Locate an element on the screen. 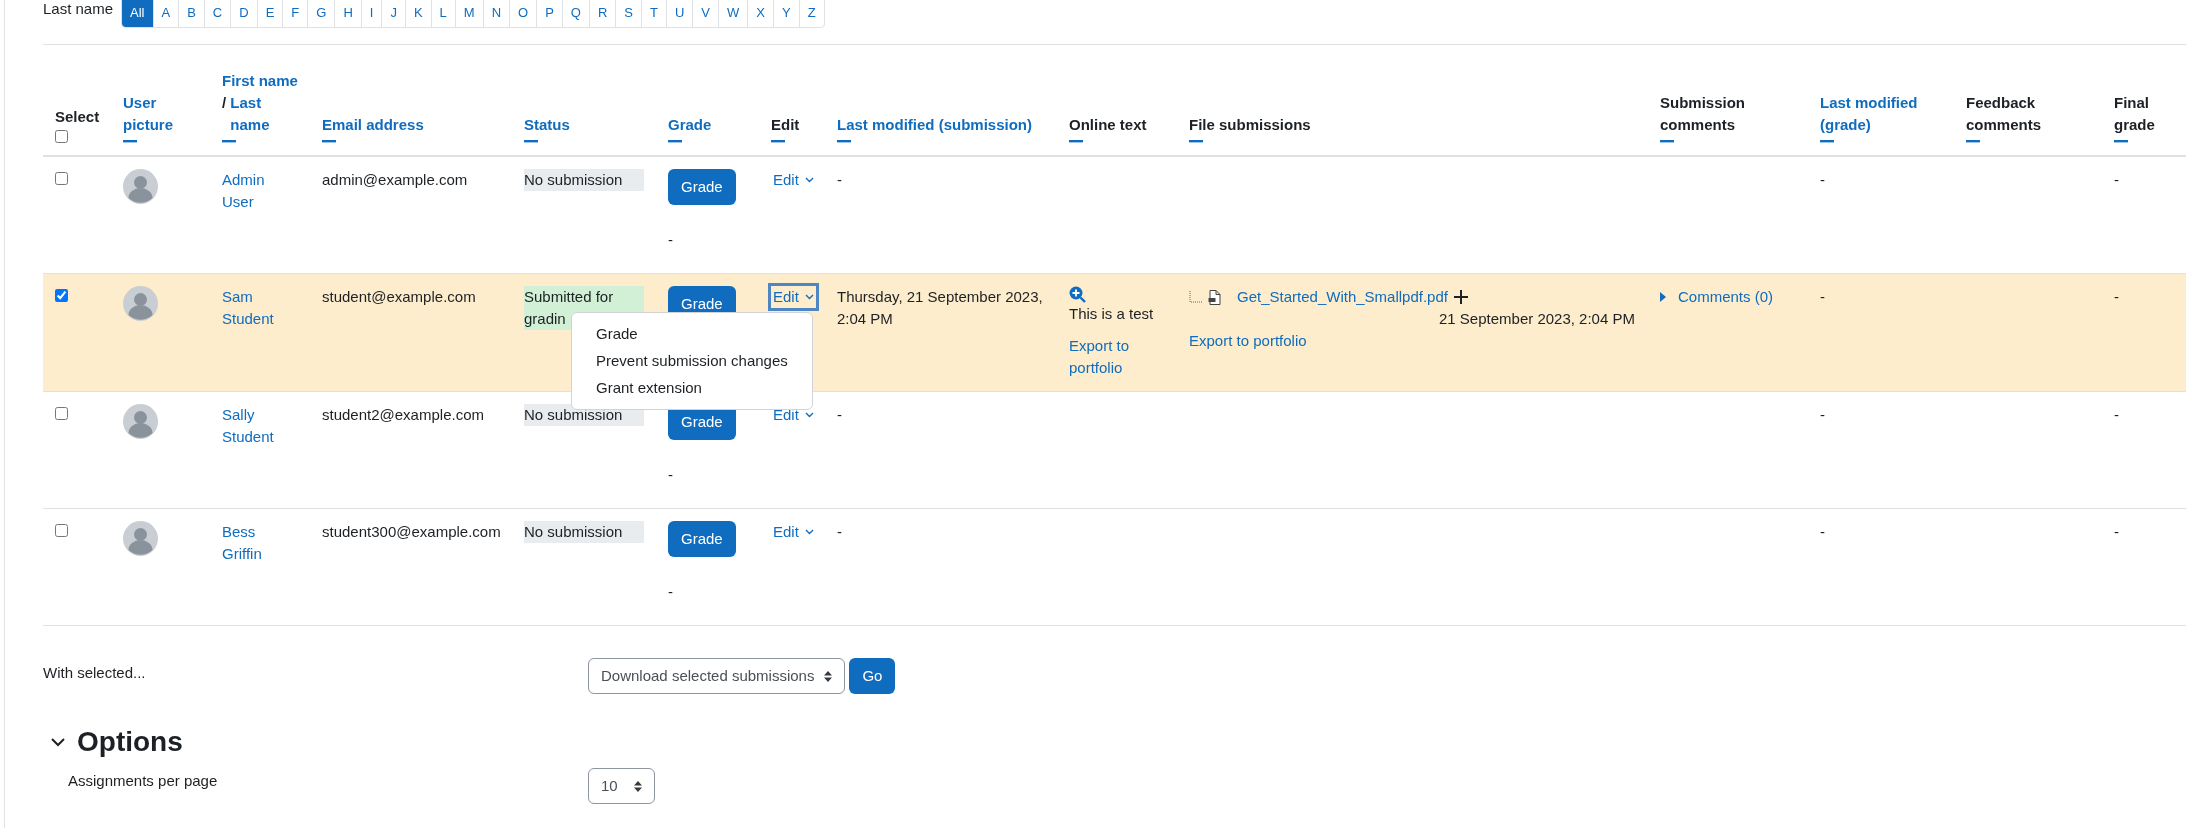 The width and height of the screenshot is (2186, 828). last-modified-text: - is located at coordinates (839, 179).